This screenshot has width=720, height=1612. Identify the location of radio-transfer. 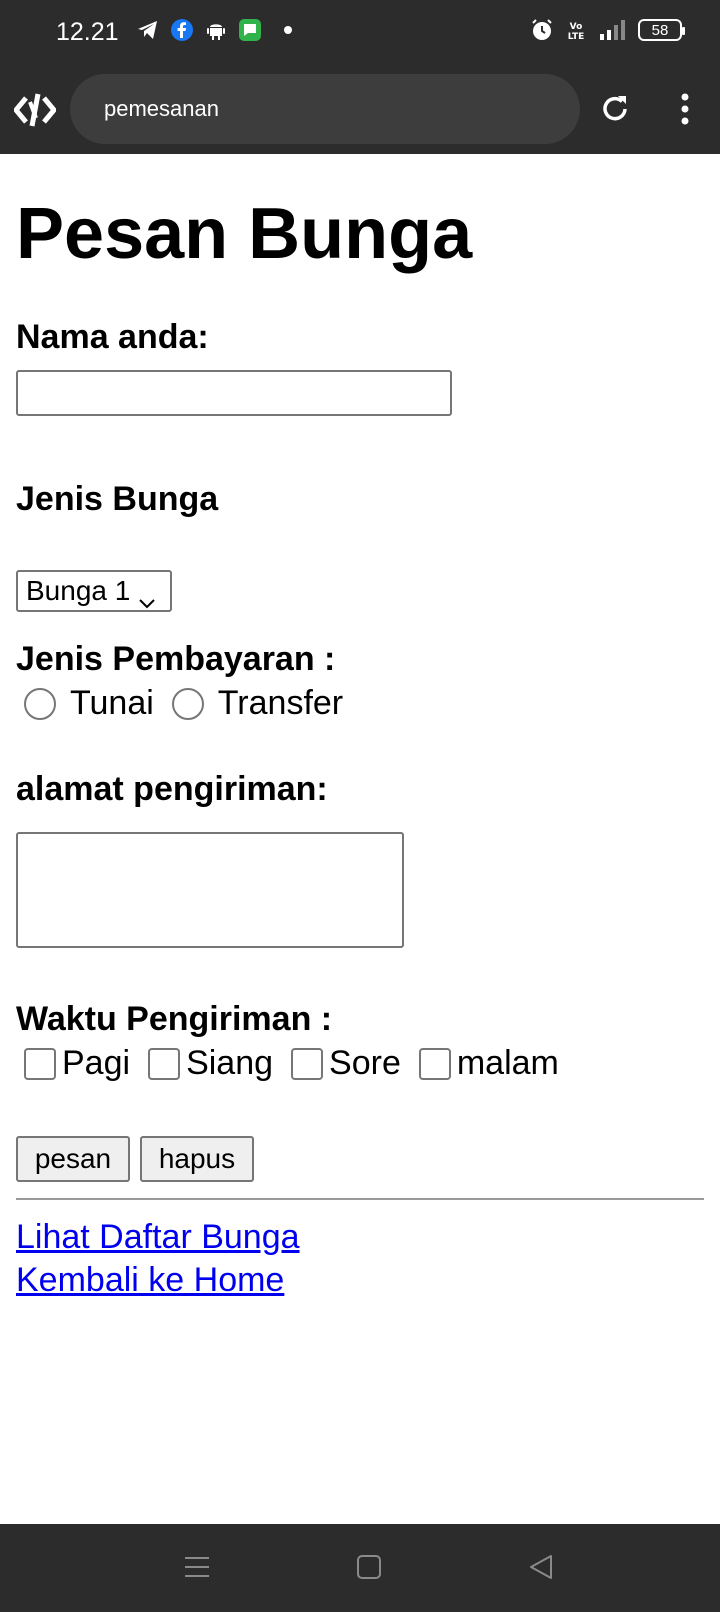
(187, 703).